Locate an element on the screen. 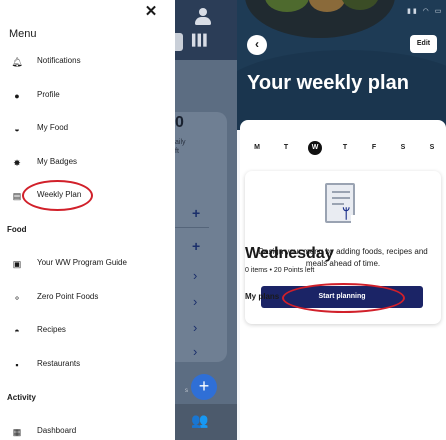 The image size is (446, 440). points-value: 0 is located at coordinates (179, 122).